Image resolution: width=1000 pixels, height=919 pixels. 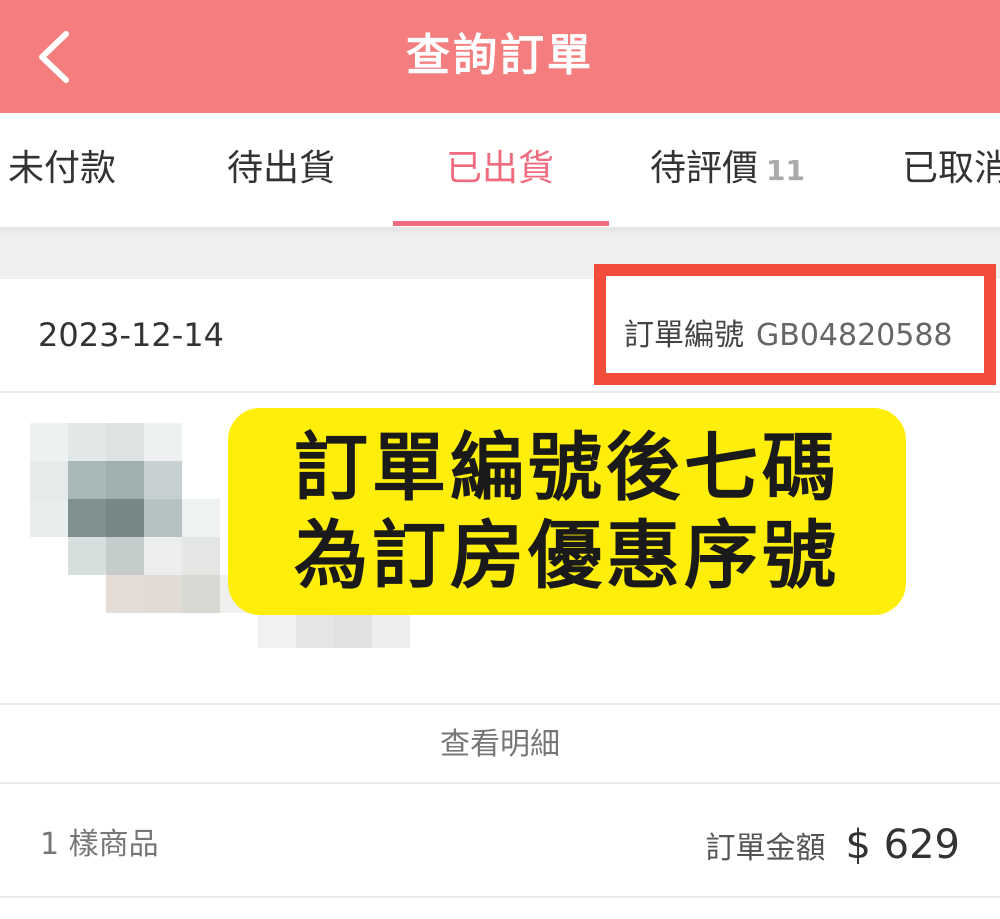 I want to click on tab-label: 待評價, so click(x=704, y=168).